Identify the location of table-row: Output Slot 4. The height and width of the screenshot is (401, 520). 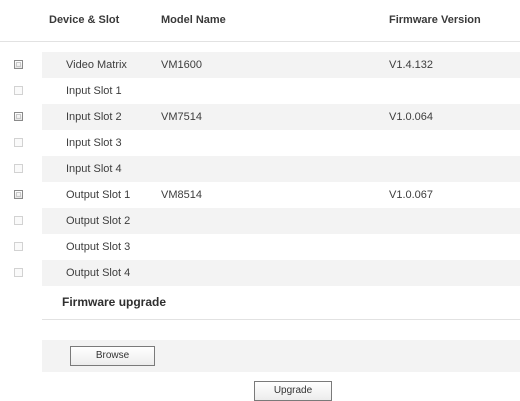
(260, 273).